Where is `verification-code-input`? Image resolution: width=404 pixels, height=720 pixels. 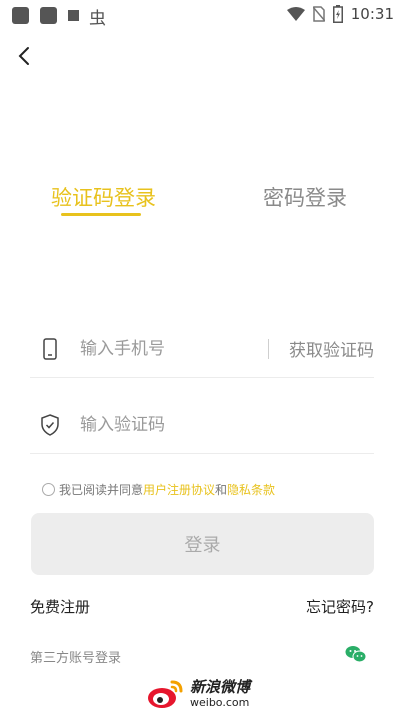
verification-code-input is located at coordinates (170, 425).